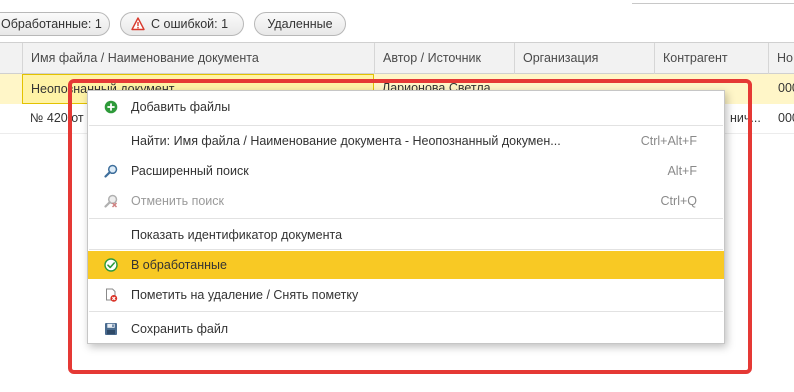 The image size is (794, 392). What do you see at coordinates (112, 295) in the screenshot?
I see `delete-mark-icon` at bounding box center [112, 295].